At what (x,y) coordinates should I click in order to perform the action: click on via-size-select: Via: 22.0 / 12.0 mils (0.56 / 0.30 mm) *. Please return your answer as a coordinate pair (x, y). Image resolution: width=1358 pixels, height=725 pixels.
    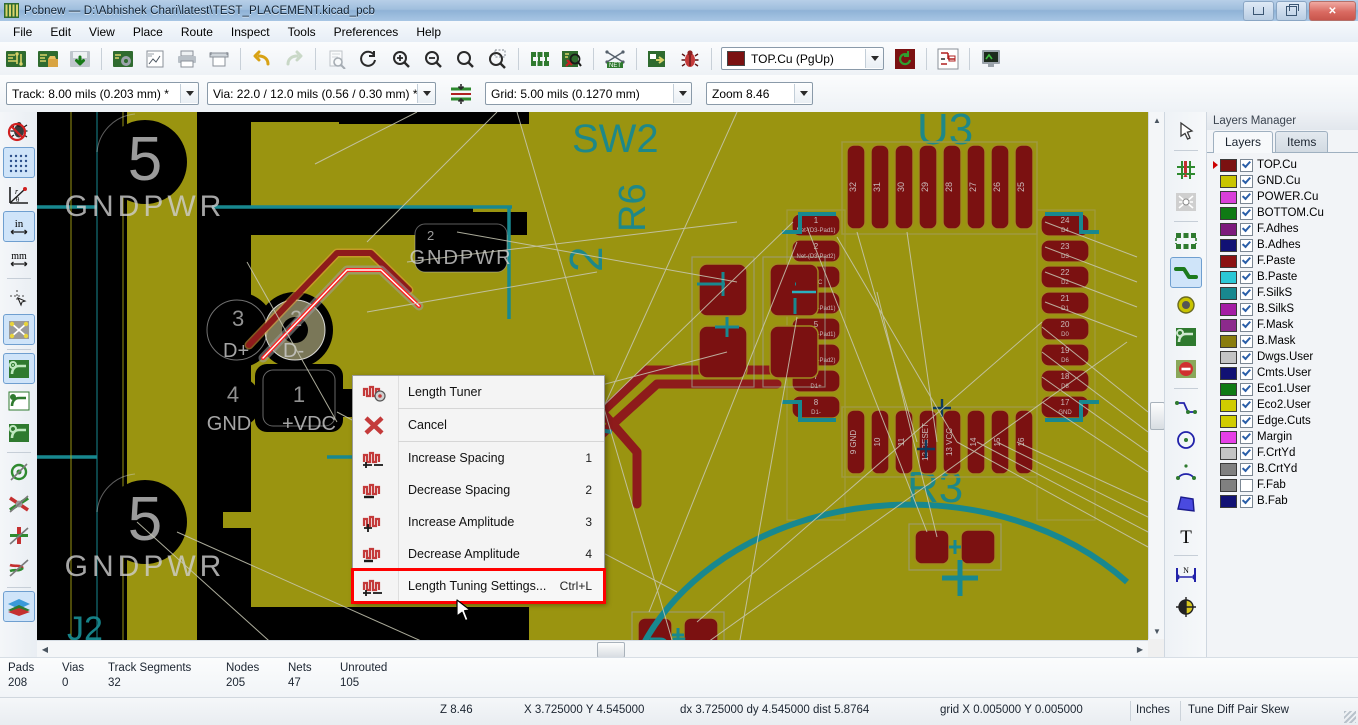
    Looking at the image, I should click on (321, 93).